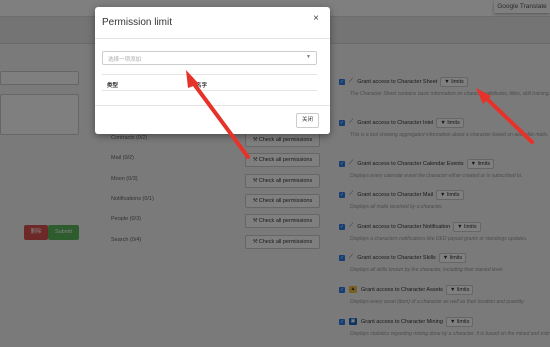 The width and height of the screenshot is (550, 347). Describe the element at coordinates (308, 57) in the screenshot. I see `chevron-down-icon: ▼` at that location.